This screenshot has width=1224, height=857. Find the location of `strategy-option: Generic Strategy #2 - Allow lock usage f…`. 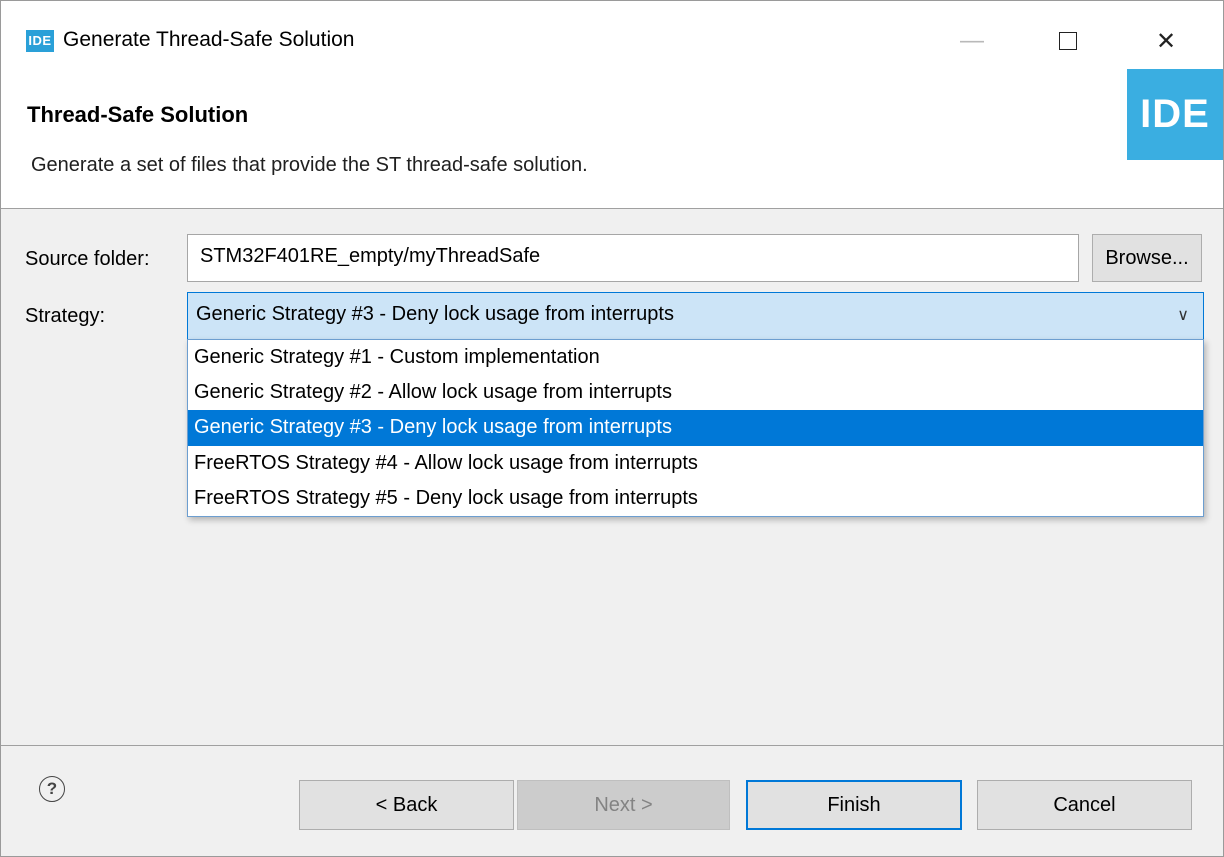

strategy-option: Generic Strategy #2 - Allow lock usage f… is located at coordinates (695, 392).